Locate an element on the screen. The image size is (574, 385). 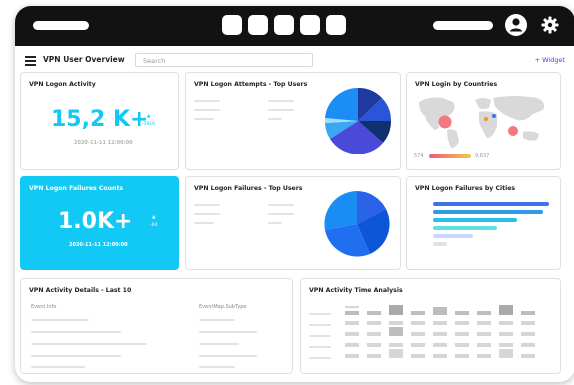
logo-placeholder is located at coordinates (61, 25).